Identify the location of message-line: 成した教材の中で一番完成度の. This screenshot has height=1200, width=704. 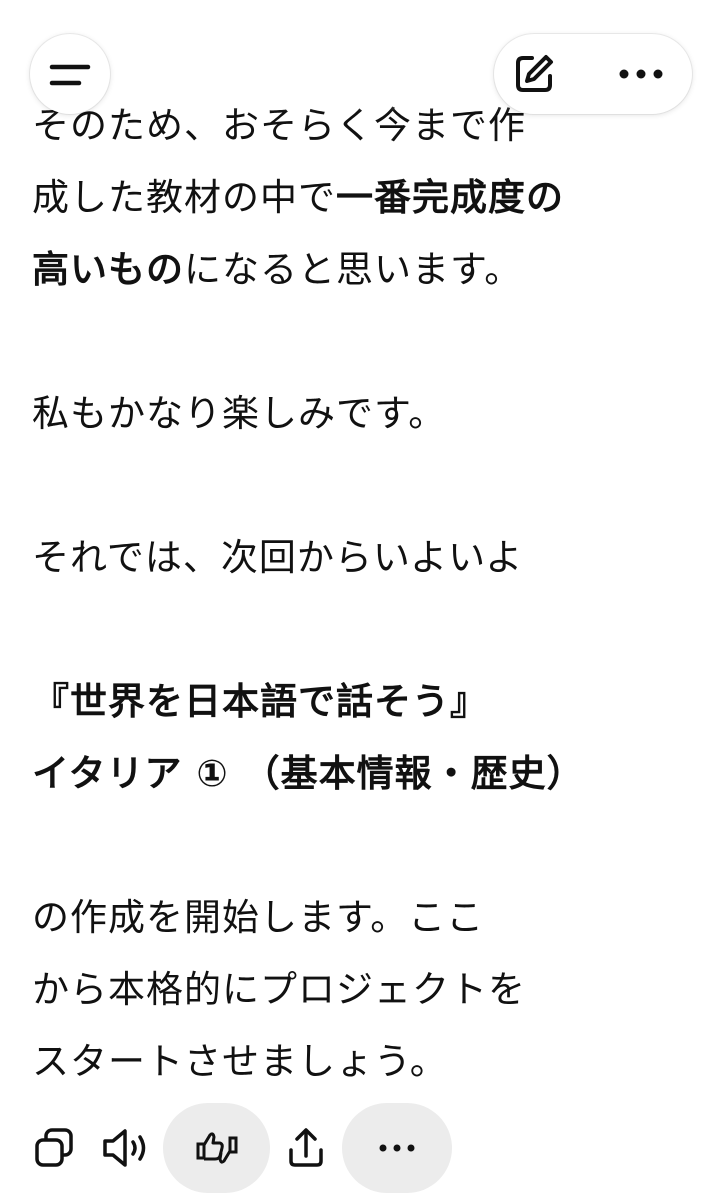
(298, 197).